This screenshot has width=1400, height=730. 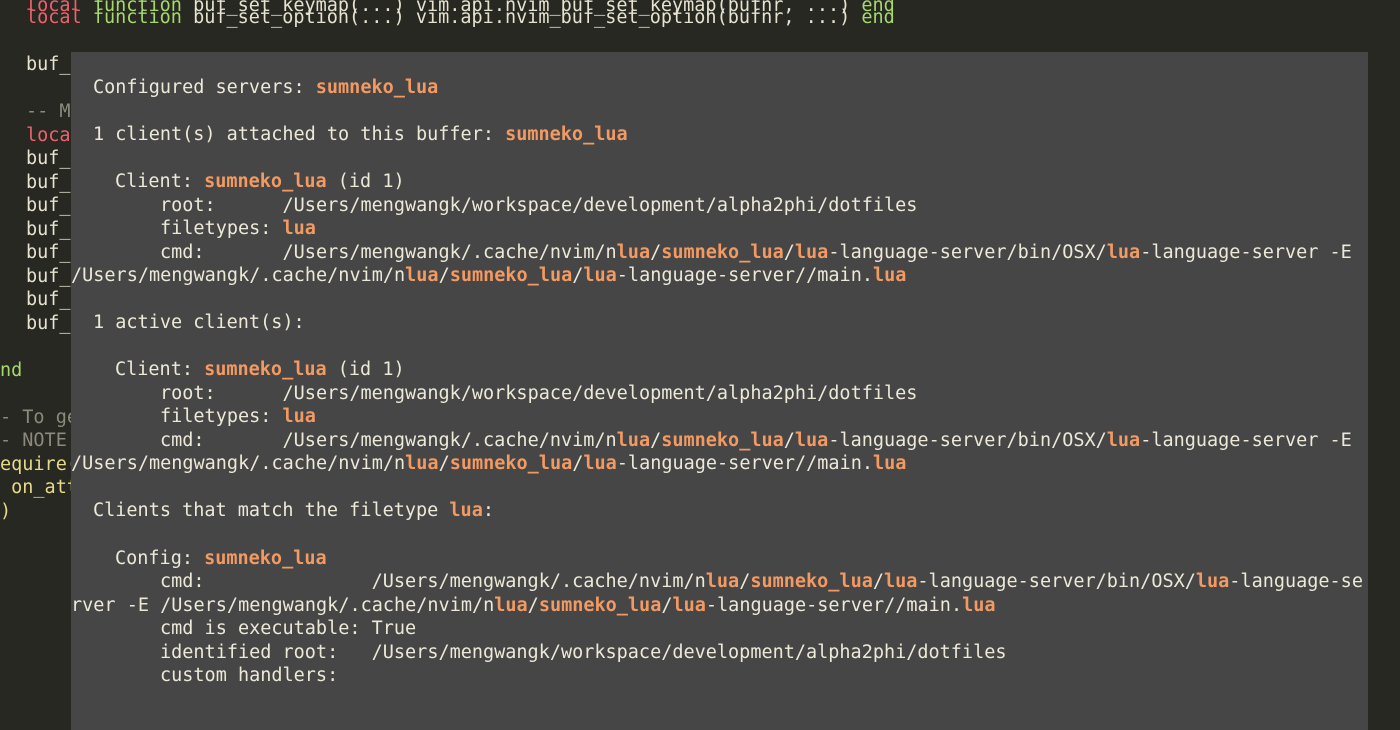 What do you see at coordinates (221, 558) in the screenshot?
I see `config-line: Config: sumneko_lua` at bounding box center [221, 558].